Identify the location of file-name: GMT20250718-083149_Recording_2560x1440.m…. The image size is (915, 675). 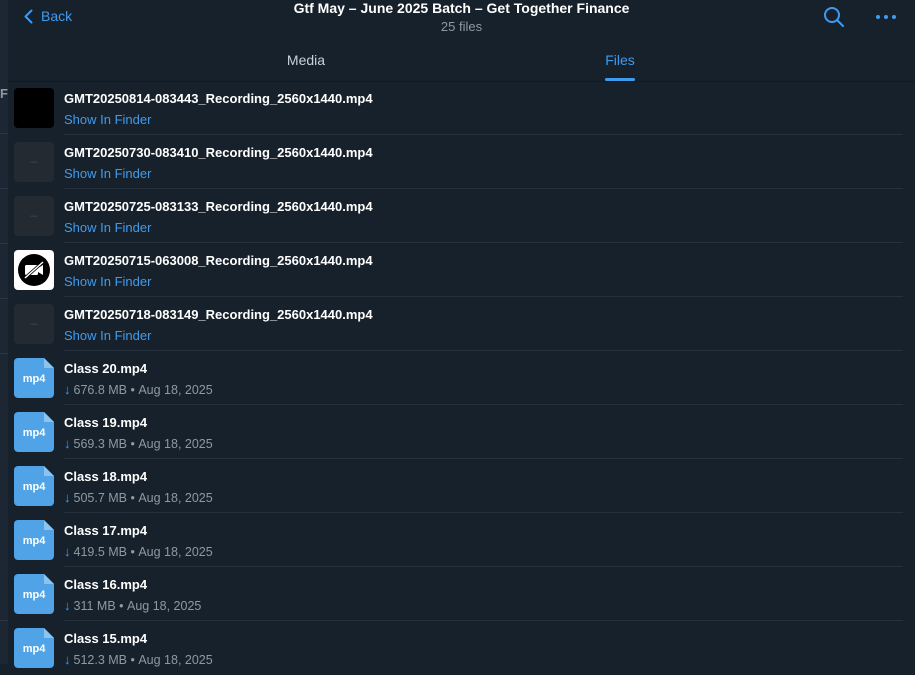
(218, 314).